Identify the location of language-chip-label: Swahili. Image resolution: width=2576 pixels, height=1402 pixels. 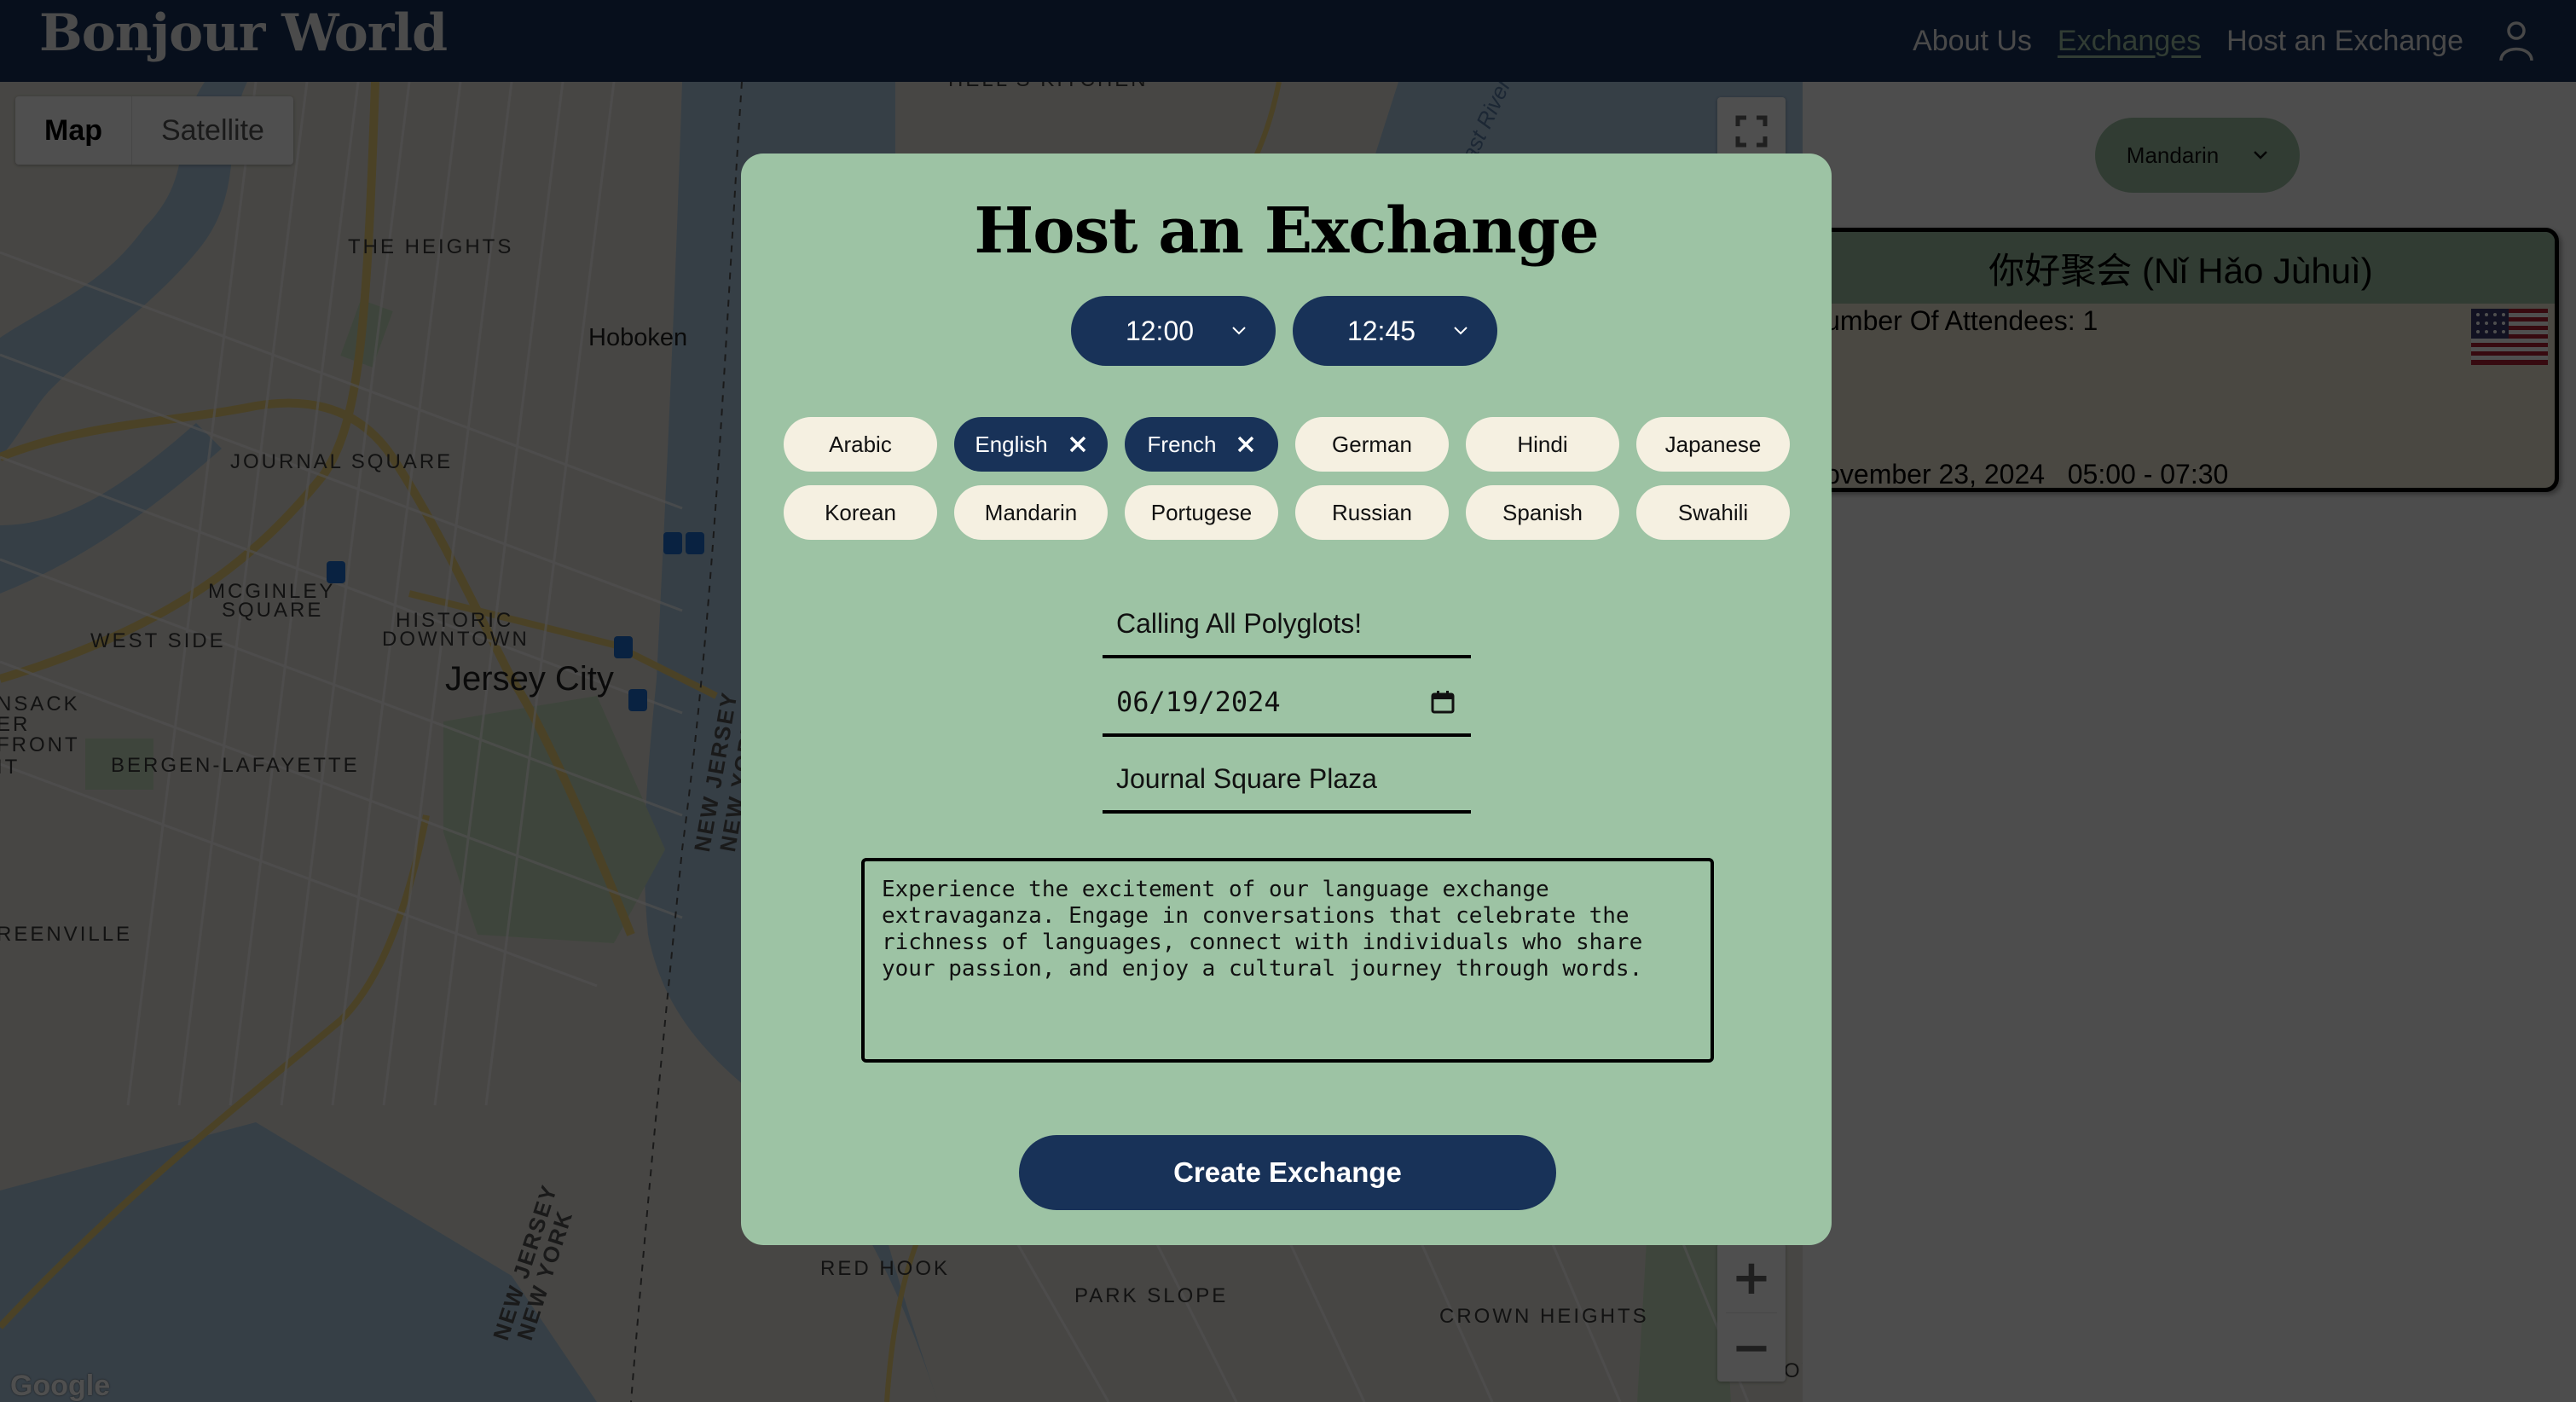
(1713, 512).